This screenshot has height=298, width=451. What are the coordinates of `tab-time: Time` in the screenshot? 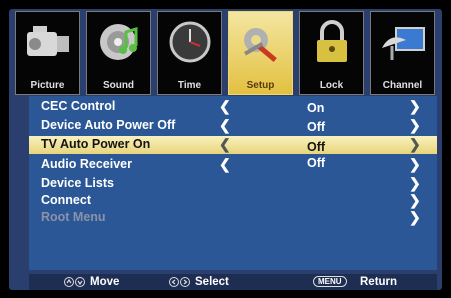 It's located at (189, 53).